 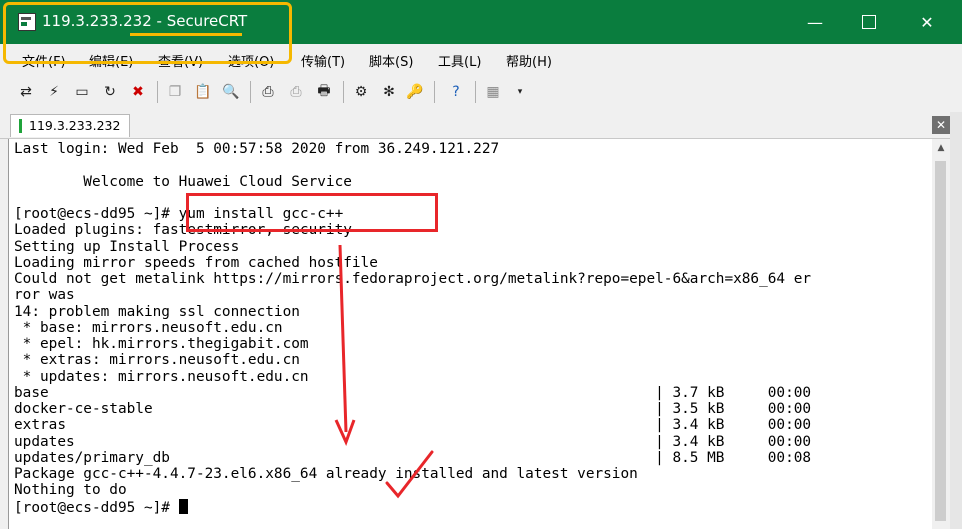 I want to click on window-edge, so click(x=956, y=320).